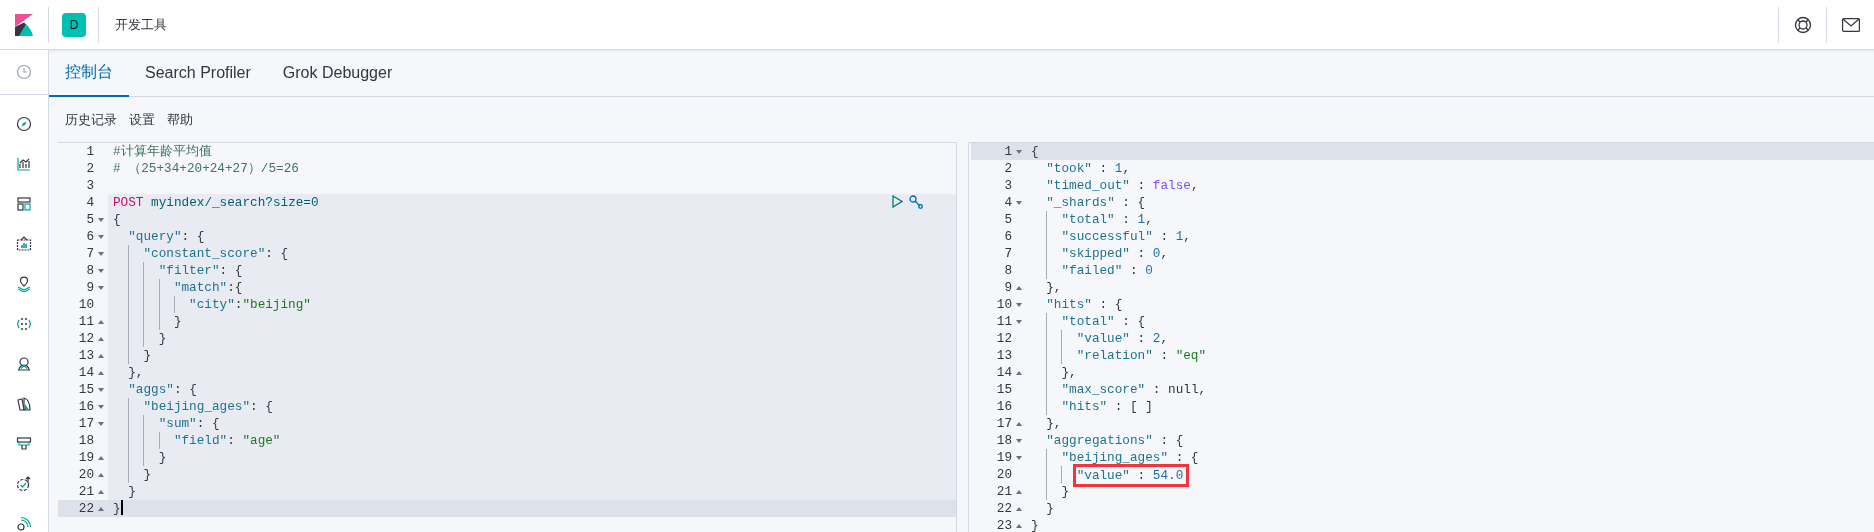 Image resolution: width=1874 pixels, height=532 pixels. I want to click on line-number: 23, so click(1004, 524).